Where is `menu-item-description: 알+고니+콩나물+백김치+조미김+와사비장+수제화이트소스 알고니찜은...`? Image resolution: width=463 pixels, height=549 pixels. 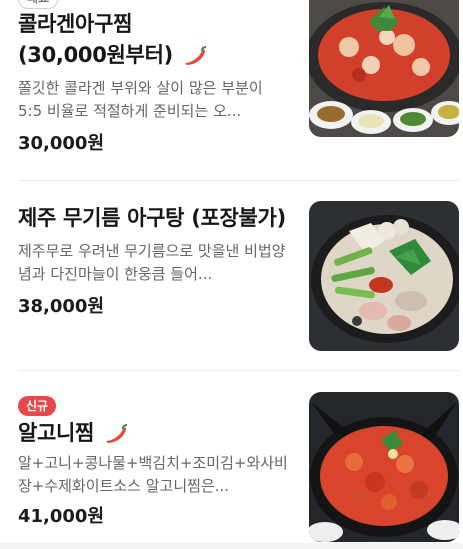
menu-item-description: 알+고니+콩나물+백김치+조미김+와사비장+수제화이트소스 알고니찜은... is located at coordinates (153, 474).